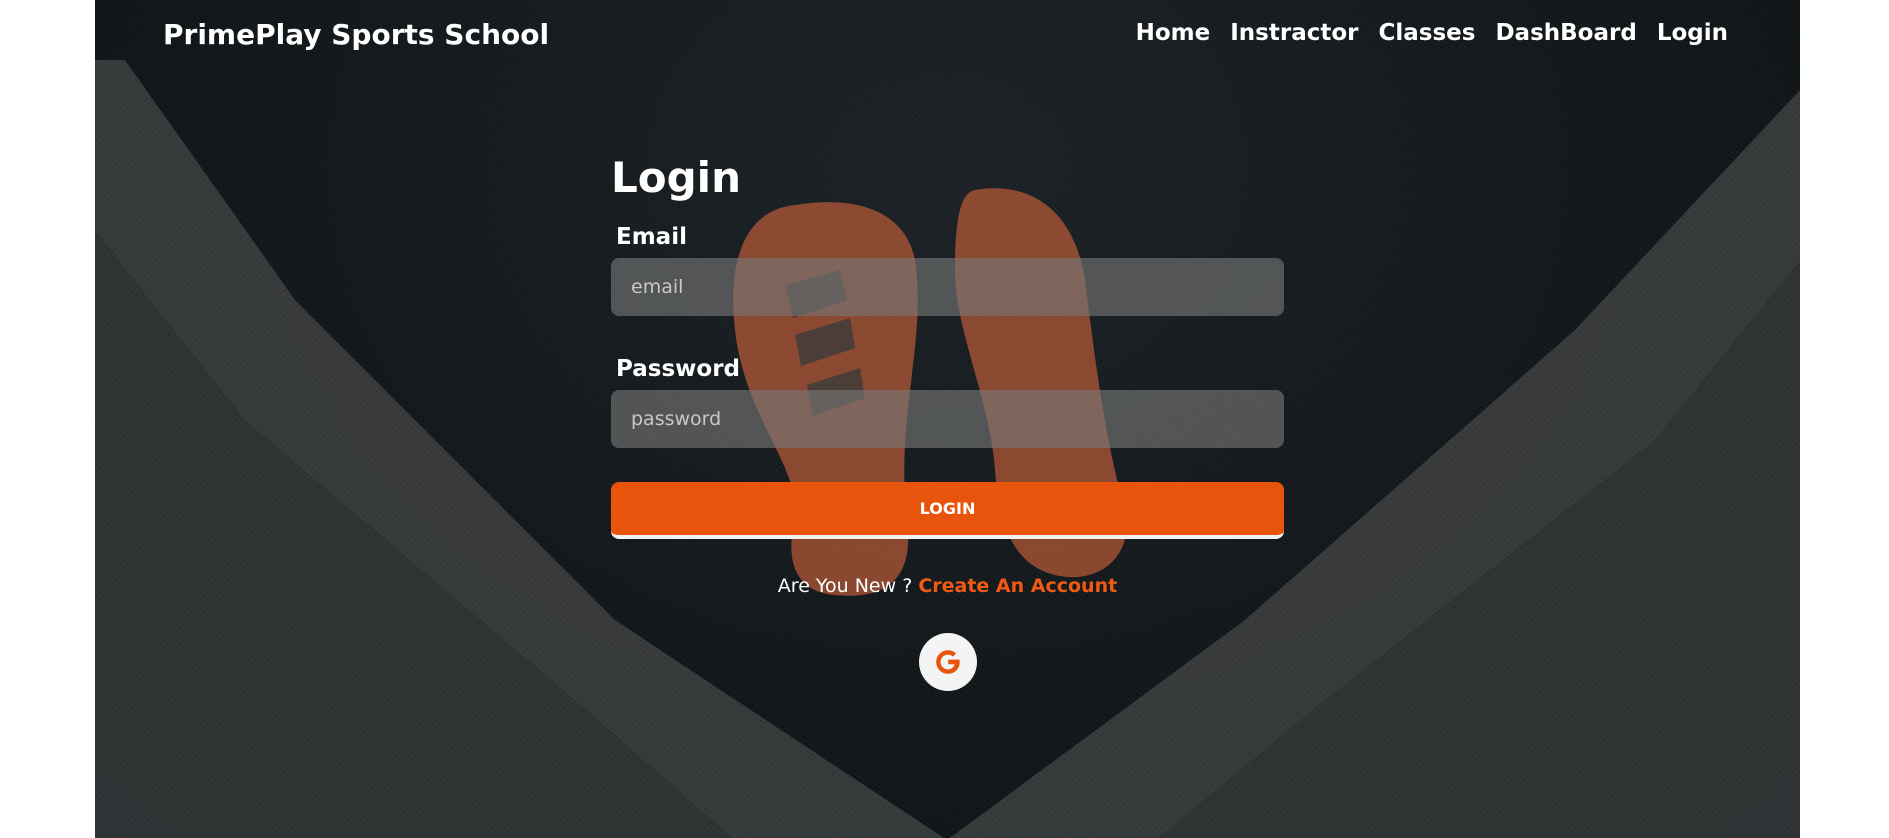 The height and width of the screenshot is (838, 1889). Describe the element at coordinates (356, 34) in the screenshot. I see `brand-logo-text: PrimePlay Sports School` at that location.